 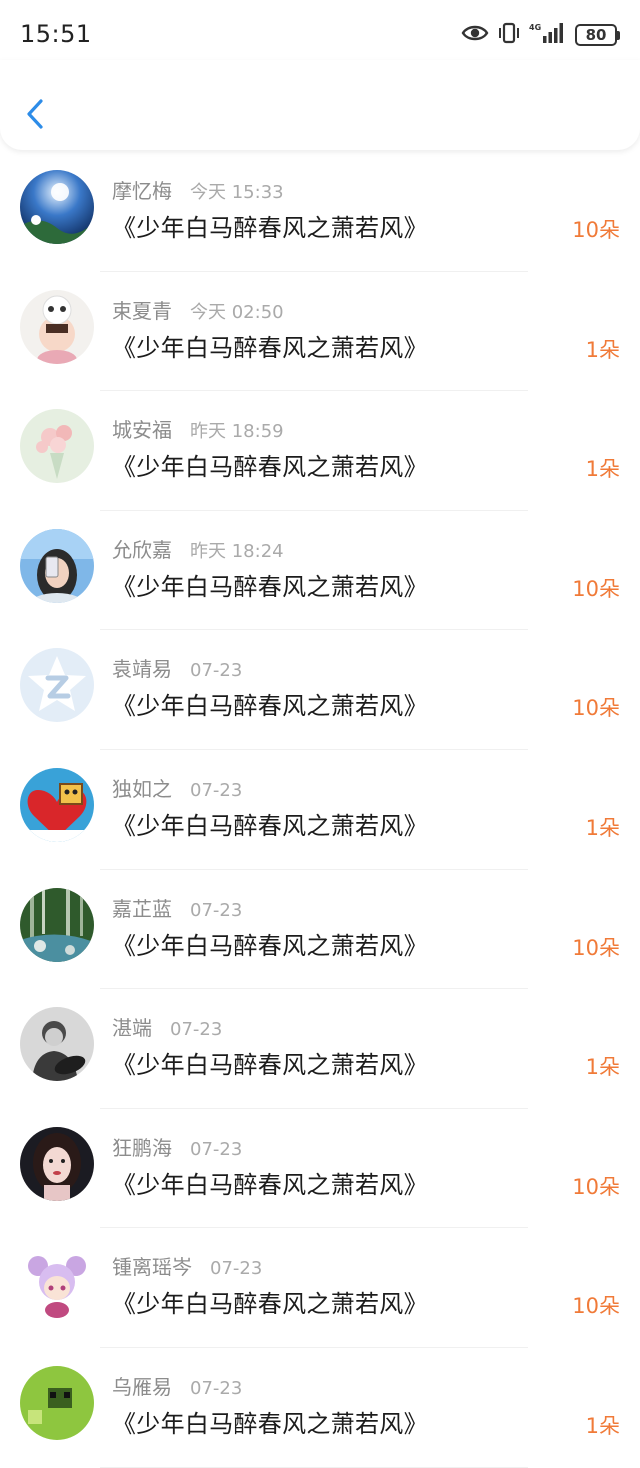 What do you see at coordinates (177, 667) in the screenshot?
I see `item-meta: 袁靖易 07-23` at bounding box center [177, 667].